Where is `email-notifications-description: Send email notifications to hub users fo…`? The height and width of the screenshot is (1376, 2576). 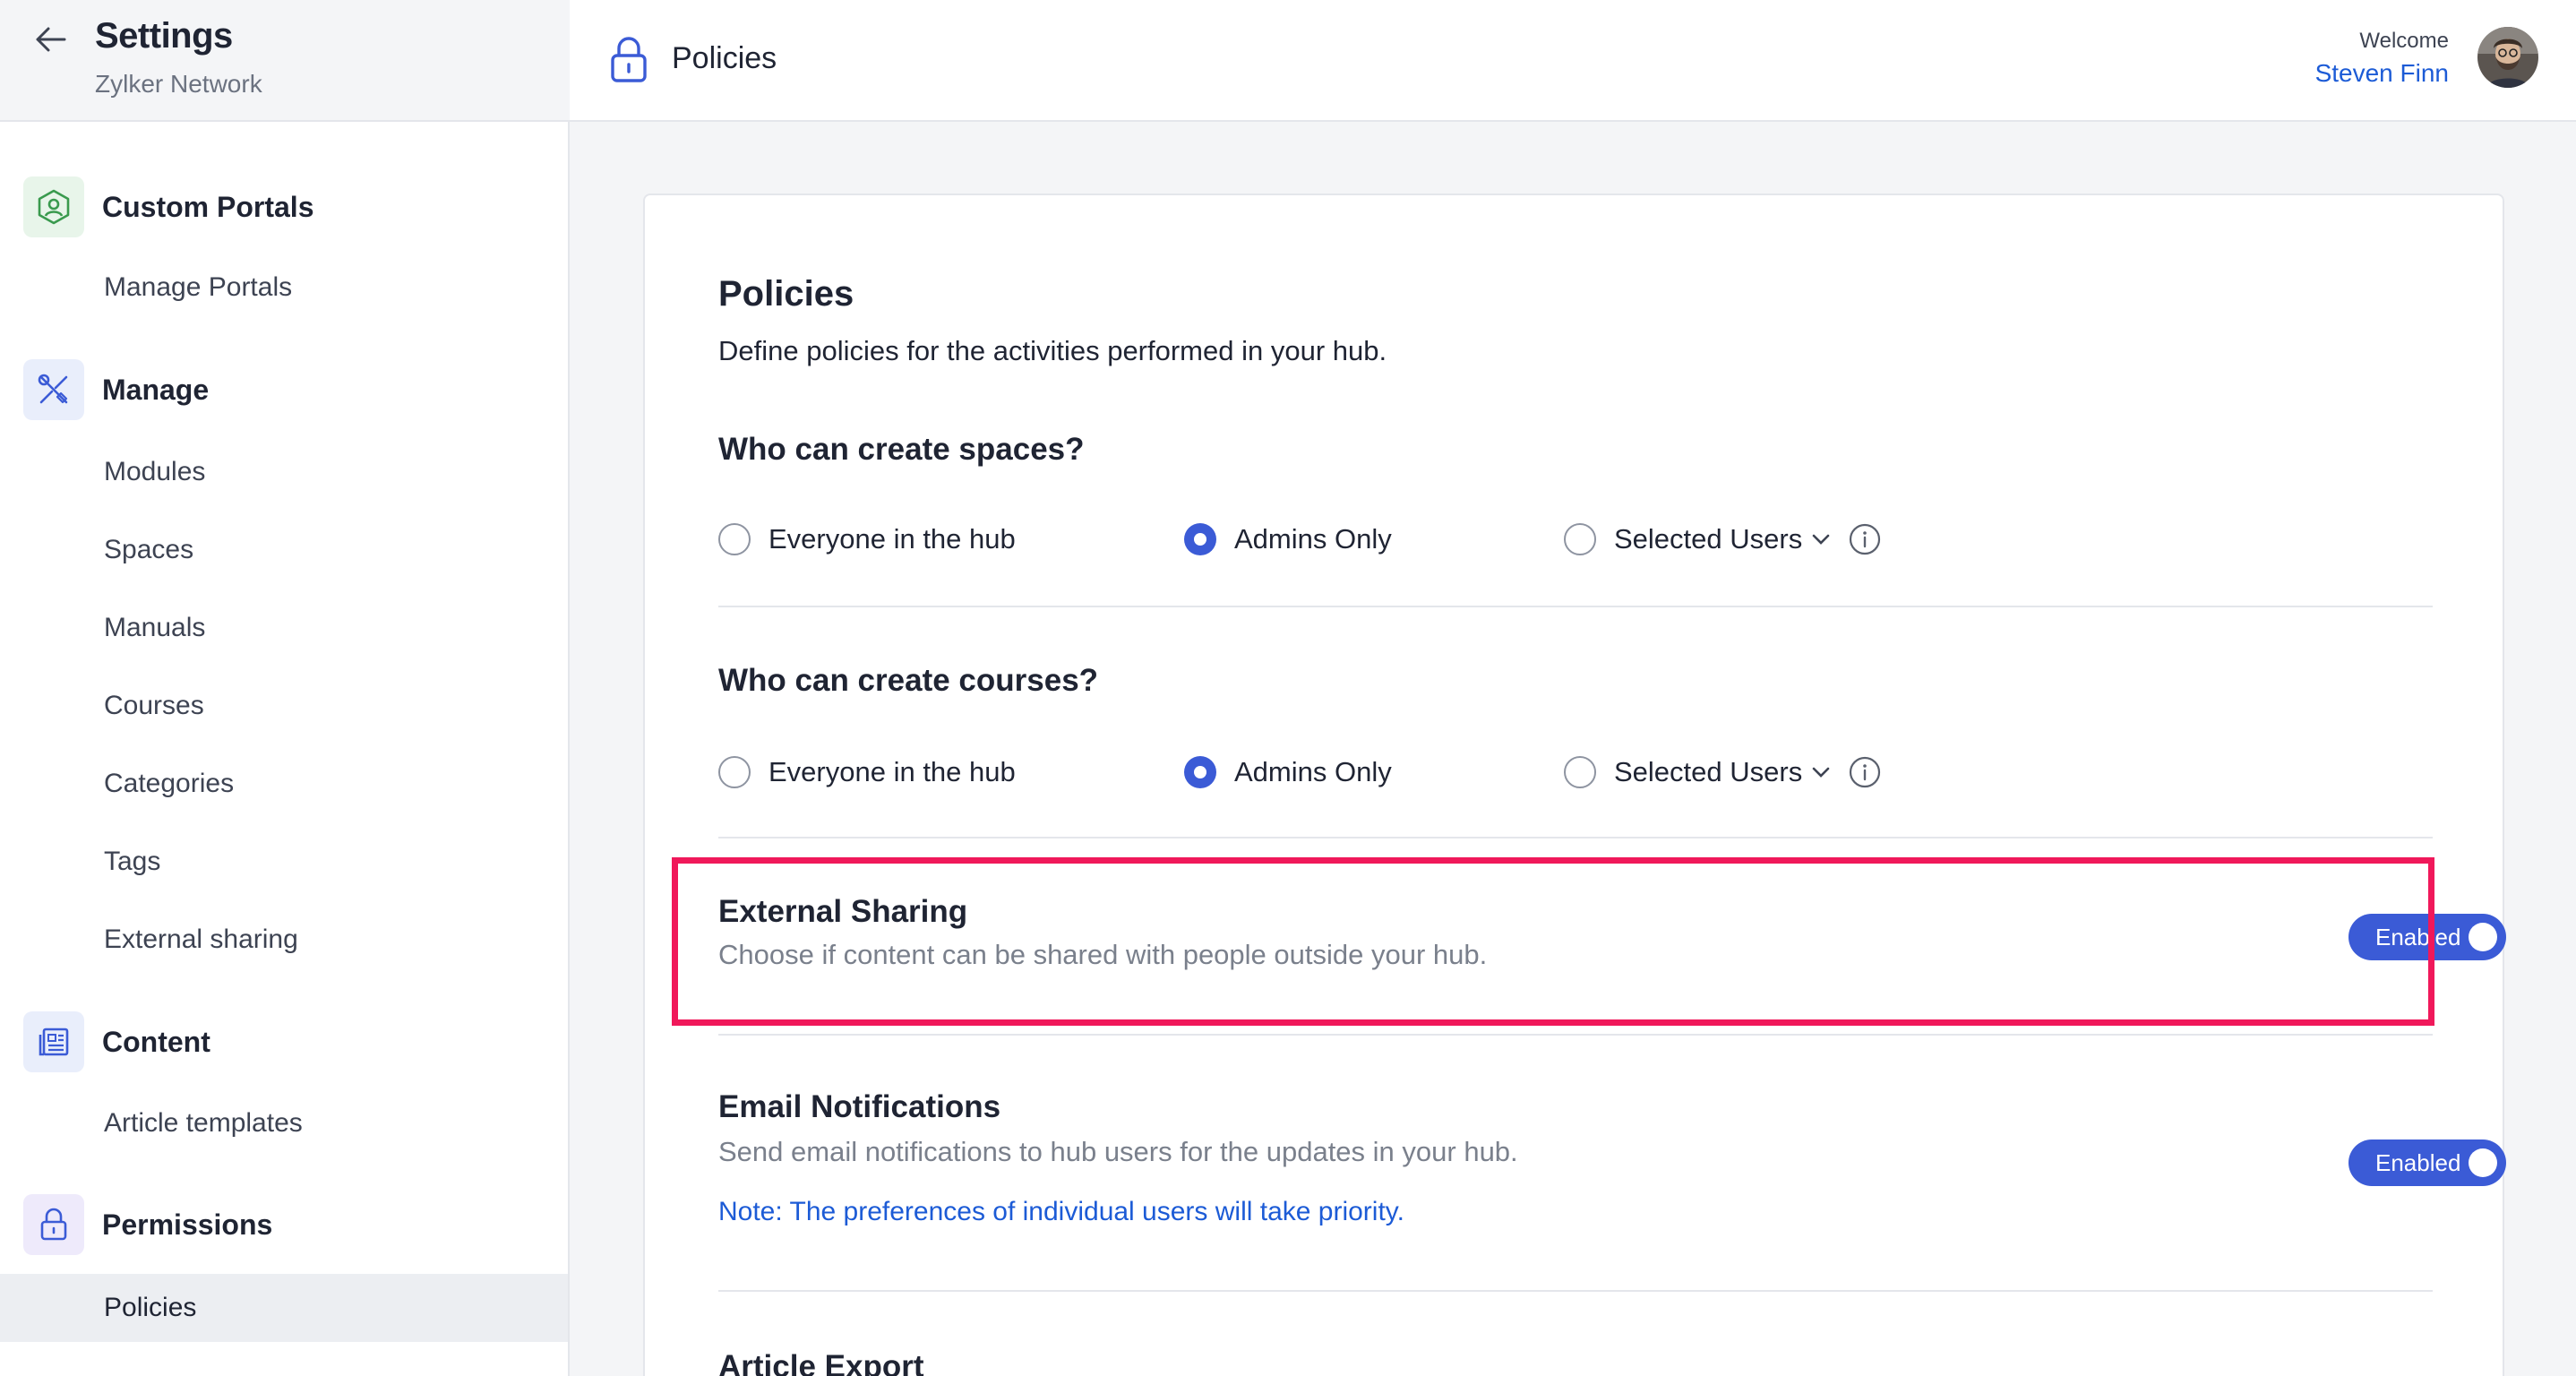
email-notifications-description: Send email notifications to hub users fo… is located at coordinates (1118, 1151).